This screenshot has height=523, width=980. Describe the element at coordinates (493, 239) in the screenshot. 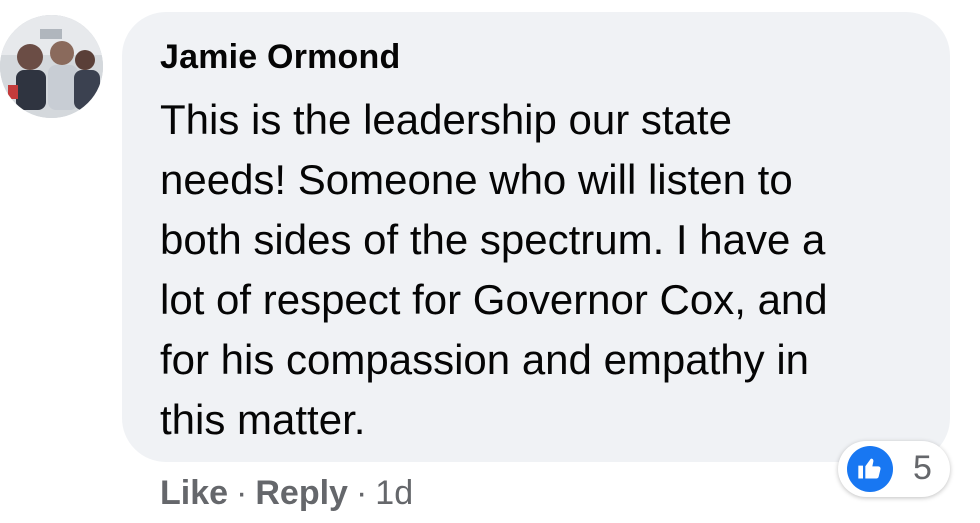

I see `comment-text-line: both sides of the spectrum. I have a` at that location.